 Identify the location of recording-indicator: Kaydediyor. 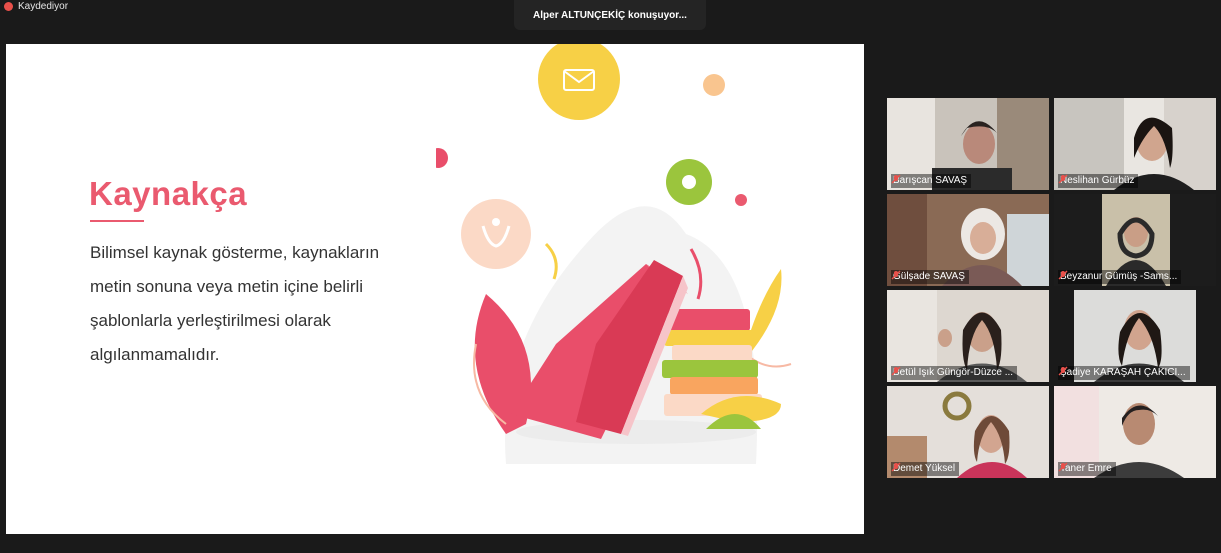
(36, 6).